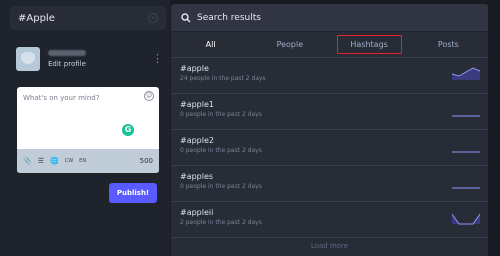 The height and width of the screenshot is (256, 500). What do you see at coordinates (329, 18) in the screenshot?
I see `search-results-header: Search results` at bounding box center [329, 18].